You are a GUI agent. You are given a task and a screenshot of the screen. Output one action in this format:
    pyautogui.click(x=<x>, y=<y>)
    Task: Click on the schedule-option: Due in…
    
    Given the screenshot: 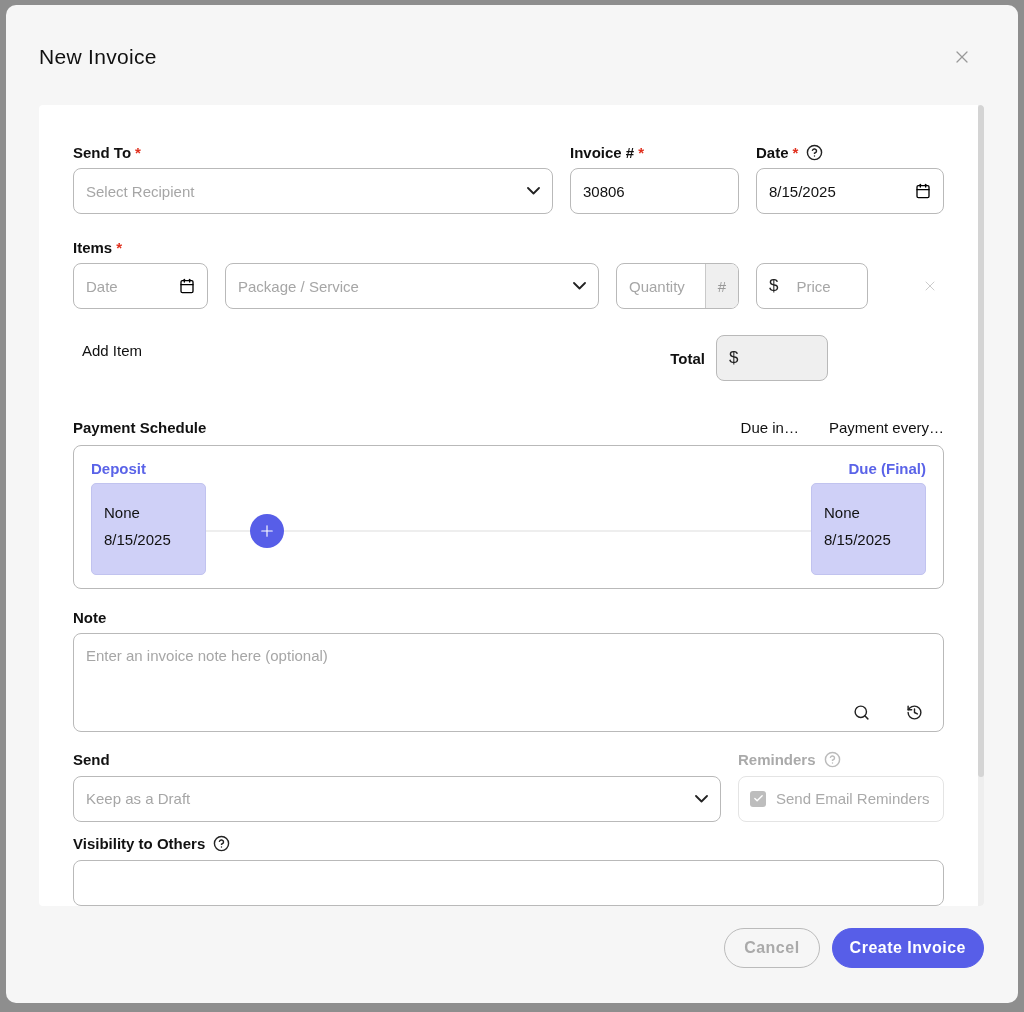 What is the action you would take?
    pyautogui.click(x=769, y=427)
    